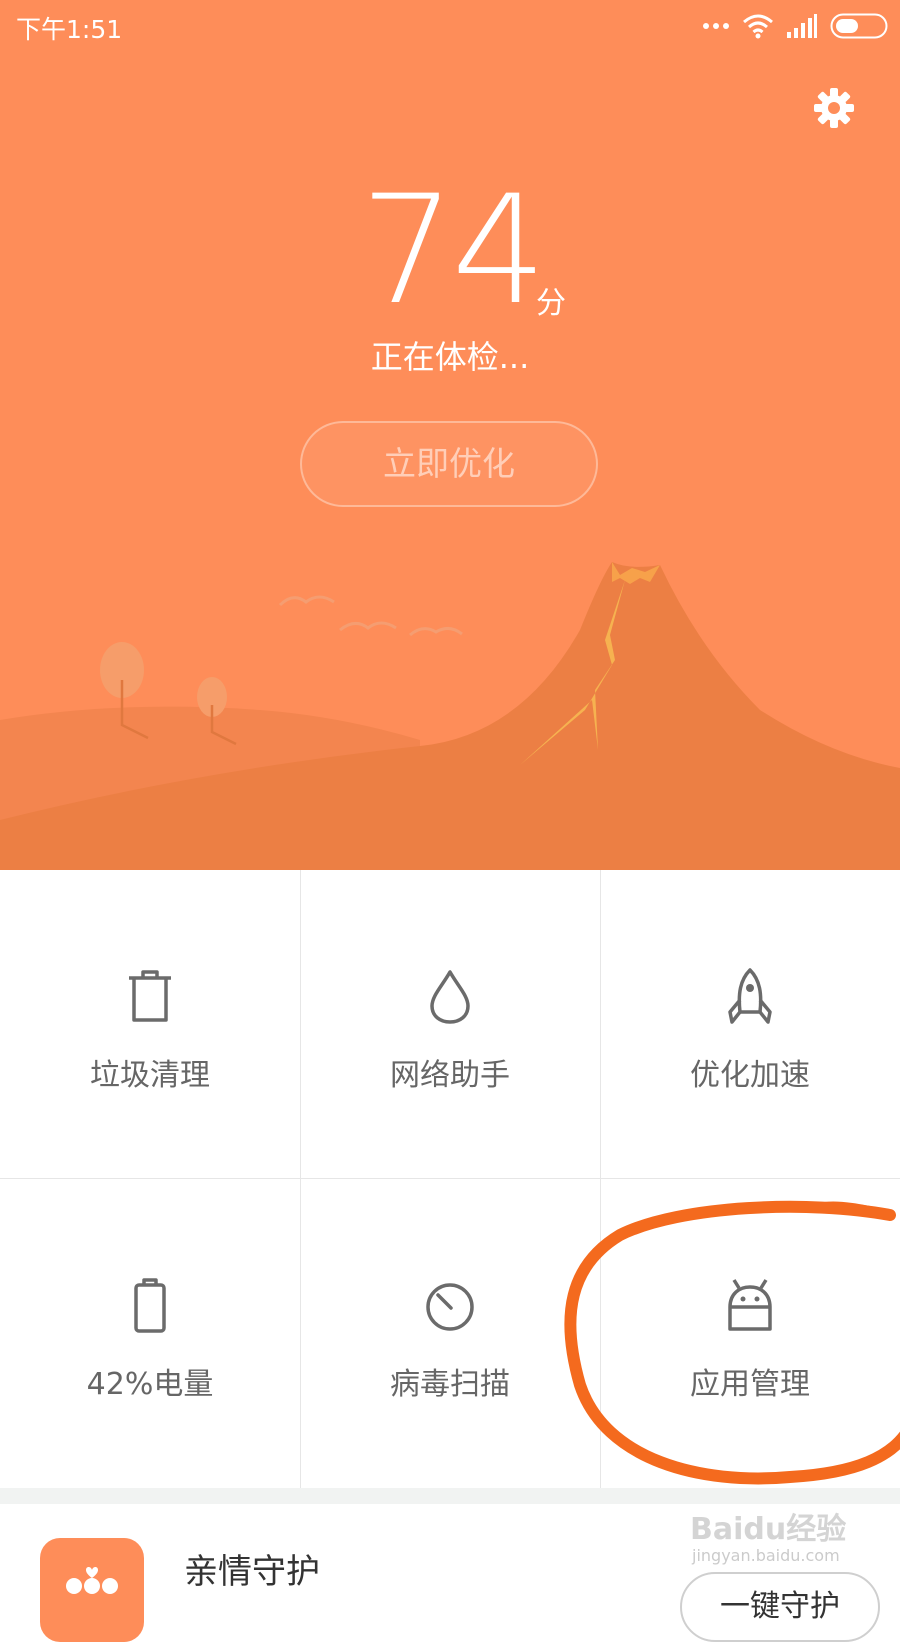 The image size is (900, 1646). Describe the element at coordinates (802, 26) in the screenshot. I see `signal-icon` at that location.